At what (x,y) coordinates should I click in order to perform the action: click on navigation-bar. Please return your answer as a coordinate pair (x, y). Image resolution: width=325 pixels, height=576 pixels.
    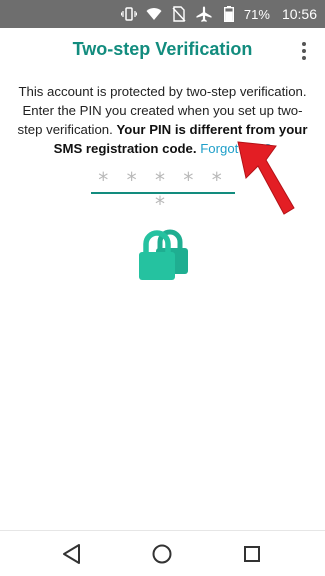
    Looking at the image, I should click on (162, 553).